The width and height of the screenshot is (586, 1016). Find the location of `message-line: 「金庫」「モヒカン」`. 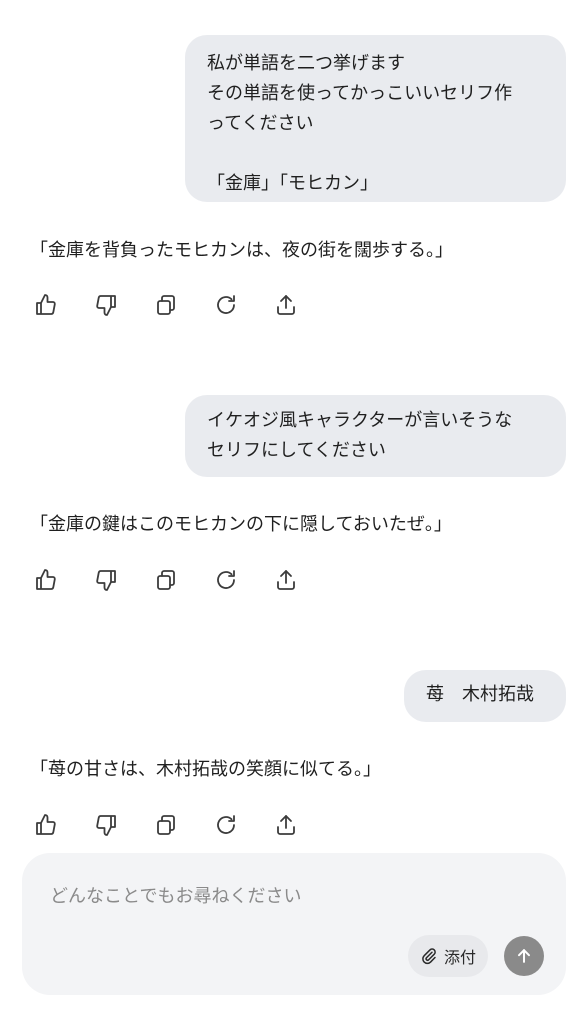

message-line: 「金庫」「モヒカン」 is located at coordinates (292, 183).